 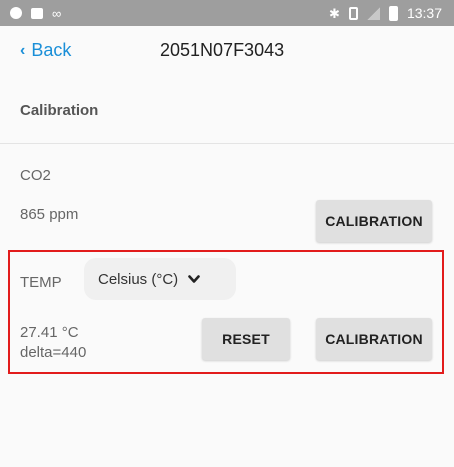 I want to click on temp-calibration-button: CALIBRATION, so click(x=374, y=339).